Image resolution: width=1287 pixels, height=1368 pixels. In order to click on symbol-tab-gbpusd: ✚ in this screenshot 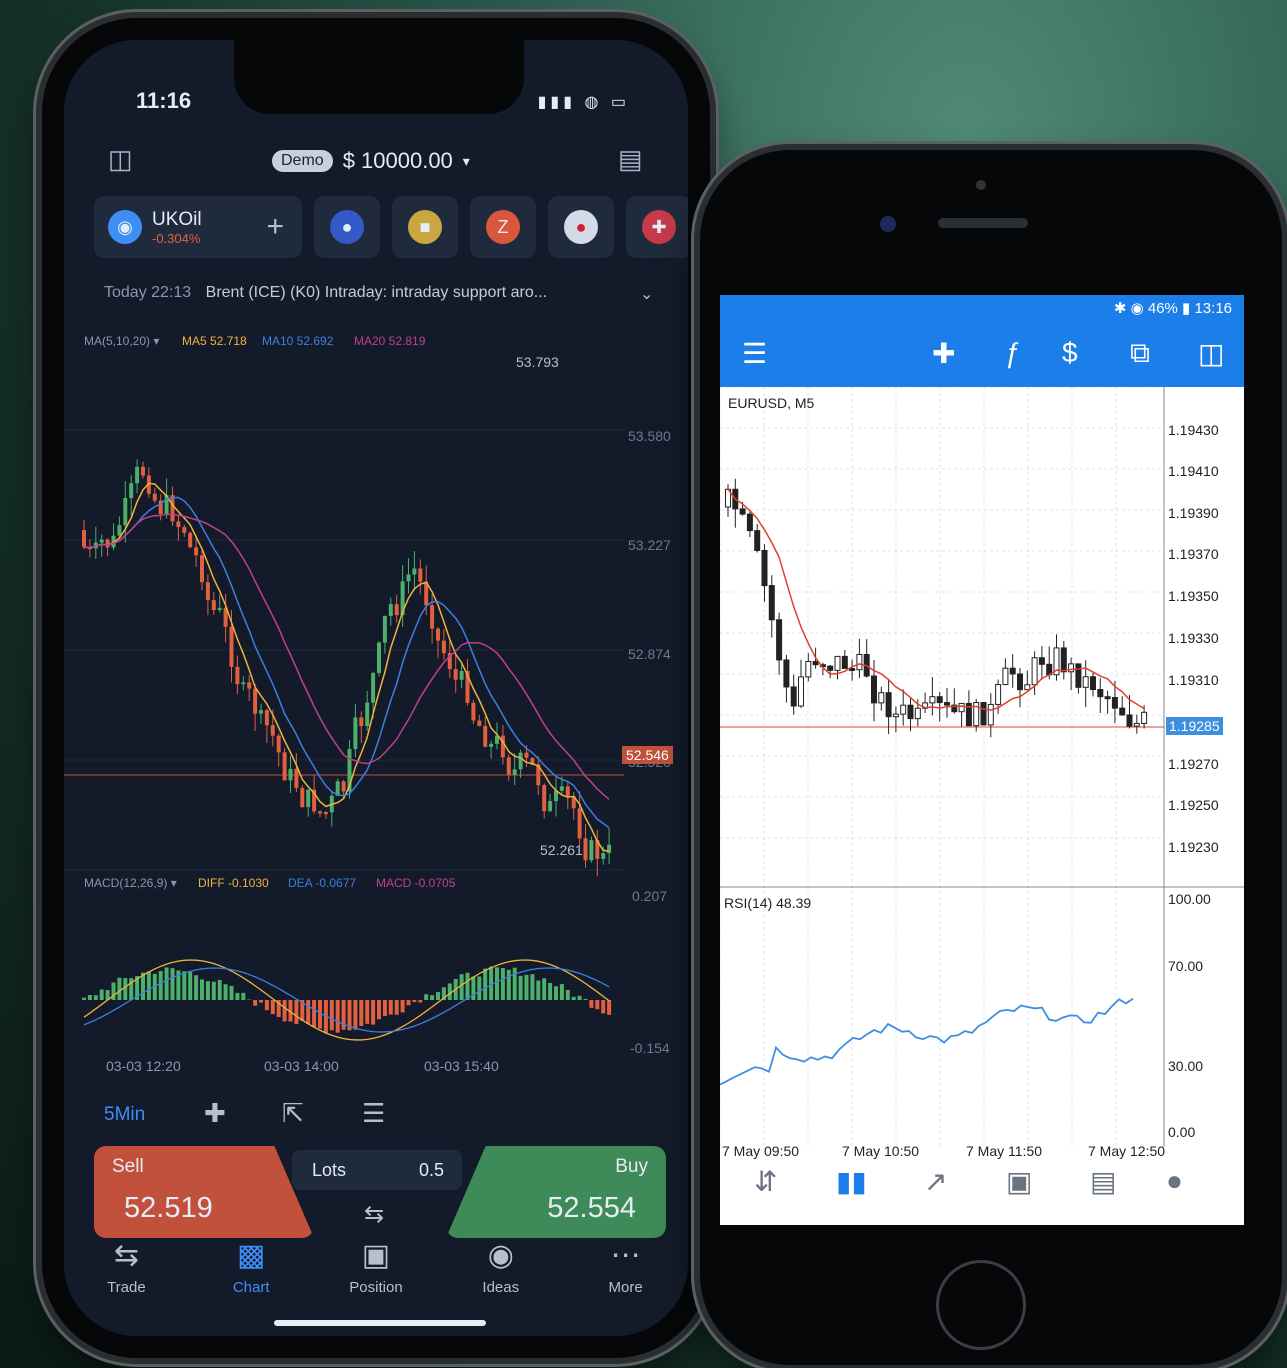, I will do `click(657, 227)`.